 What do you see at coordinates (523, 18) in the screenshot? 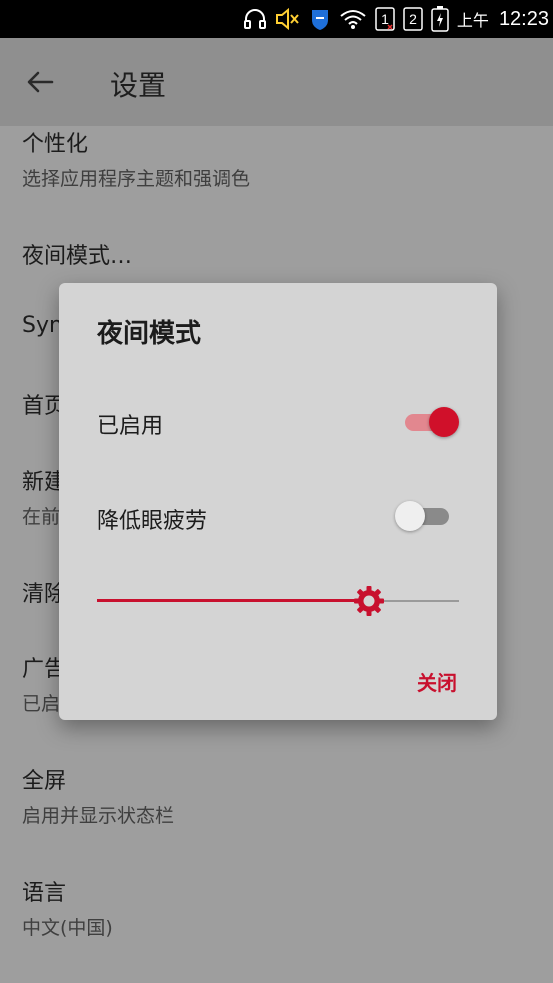
I see `status-time: 12:23` at bounding box center [523, 18].